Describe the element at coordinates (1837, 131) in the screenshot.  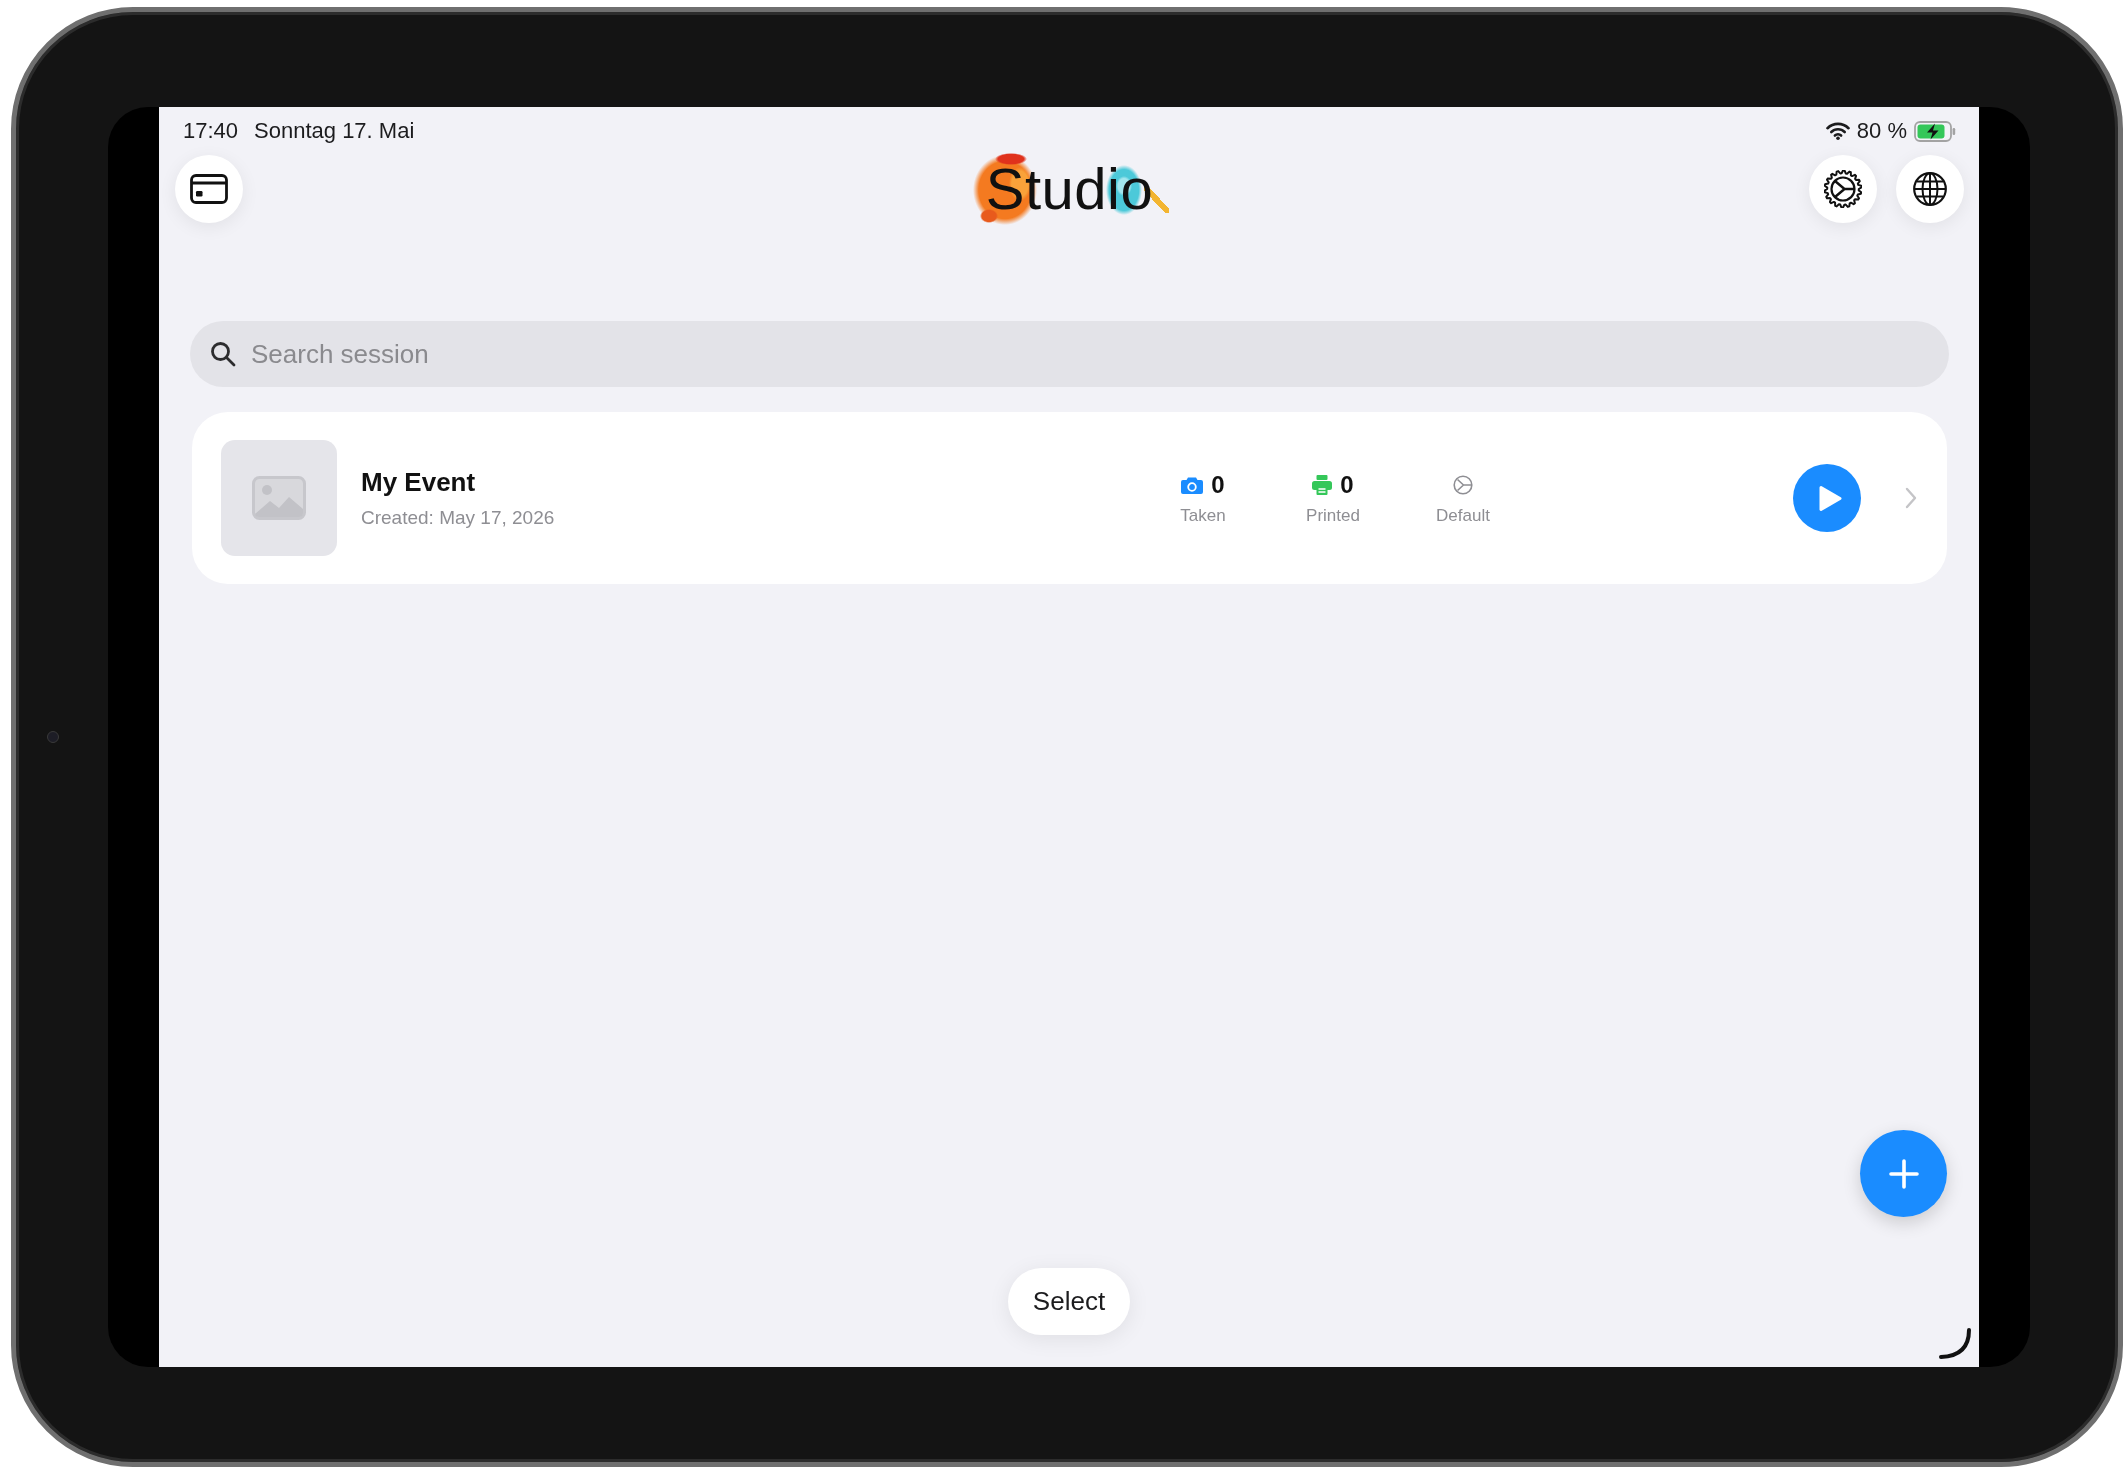
I see `wifi-icon` at that location.